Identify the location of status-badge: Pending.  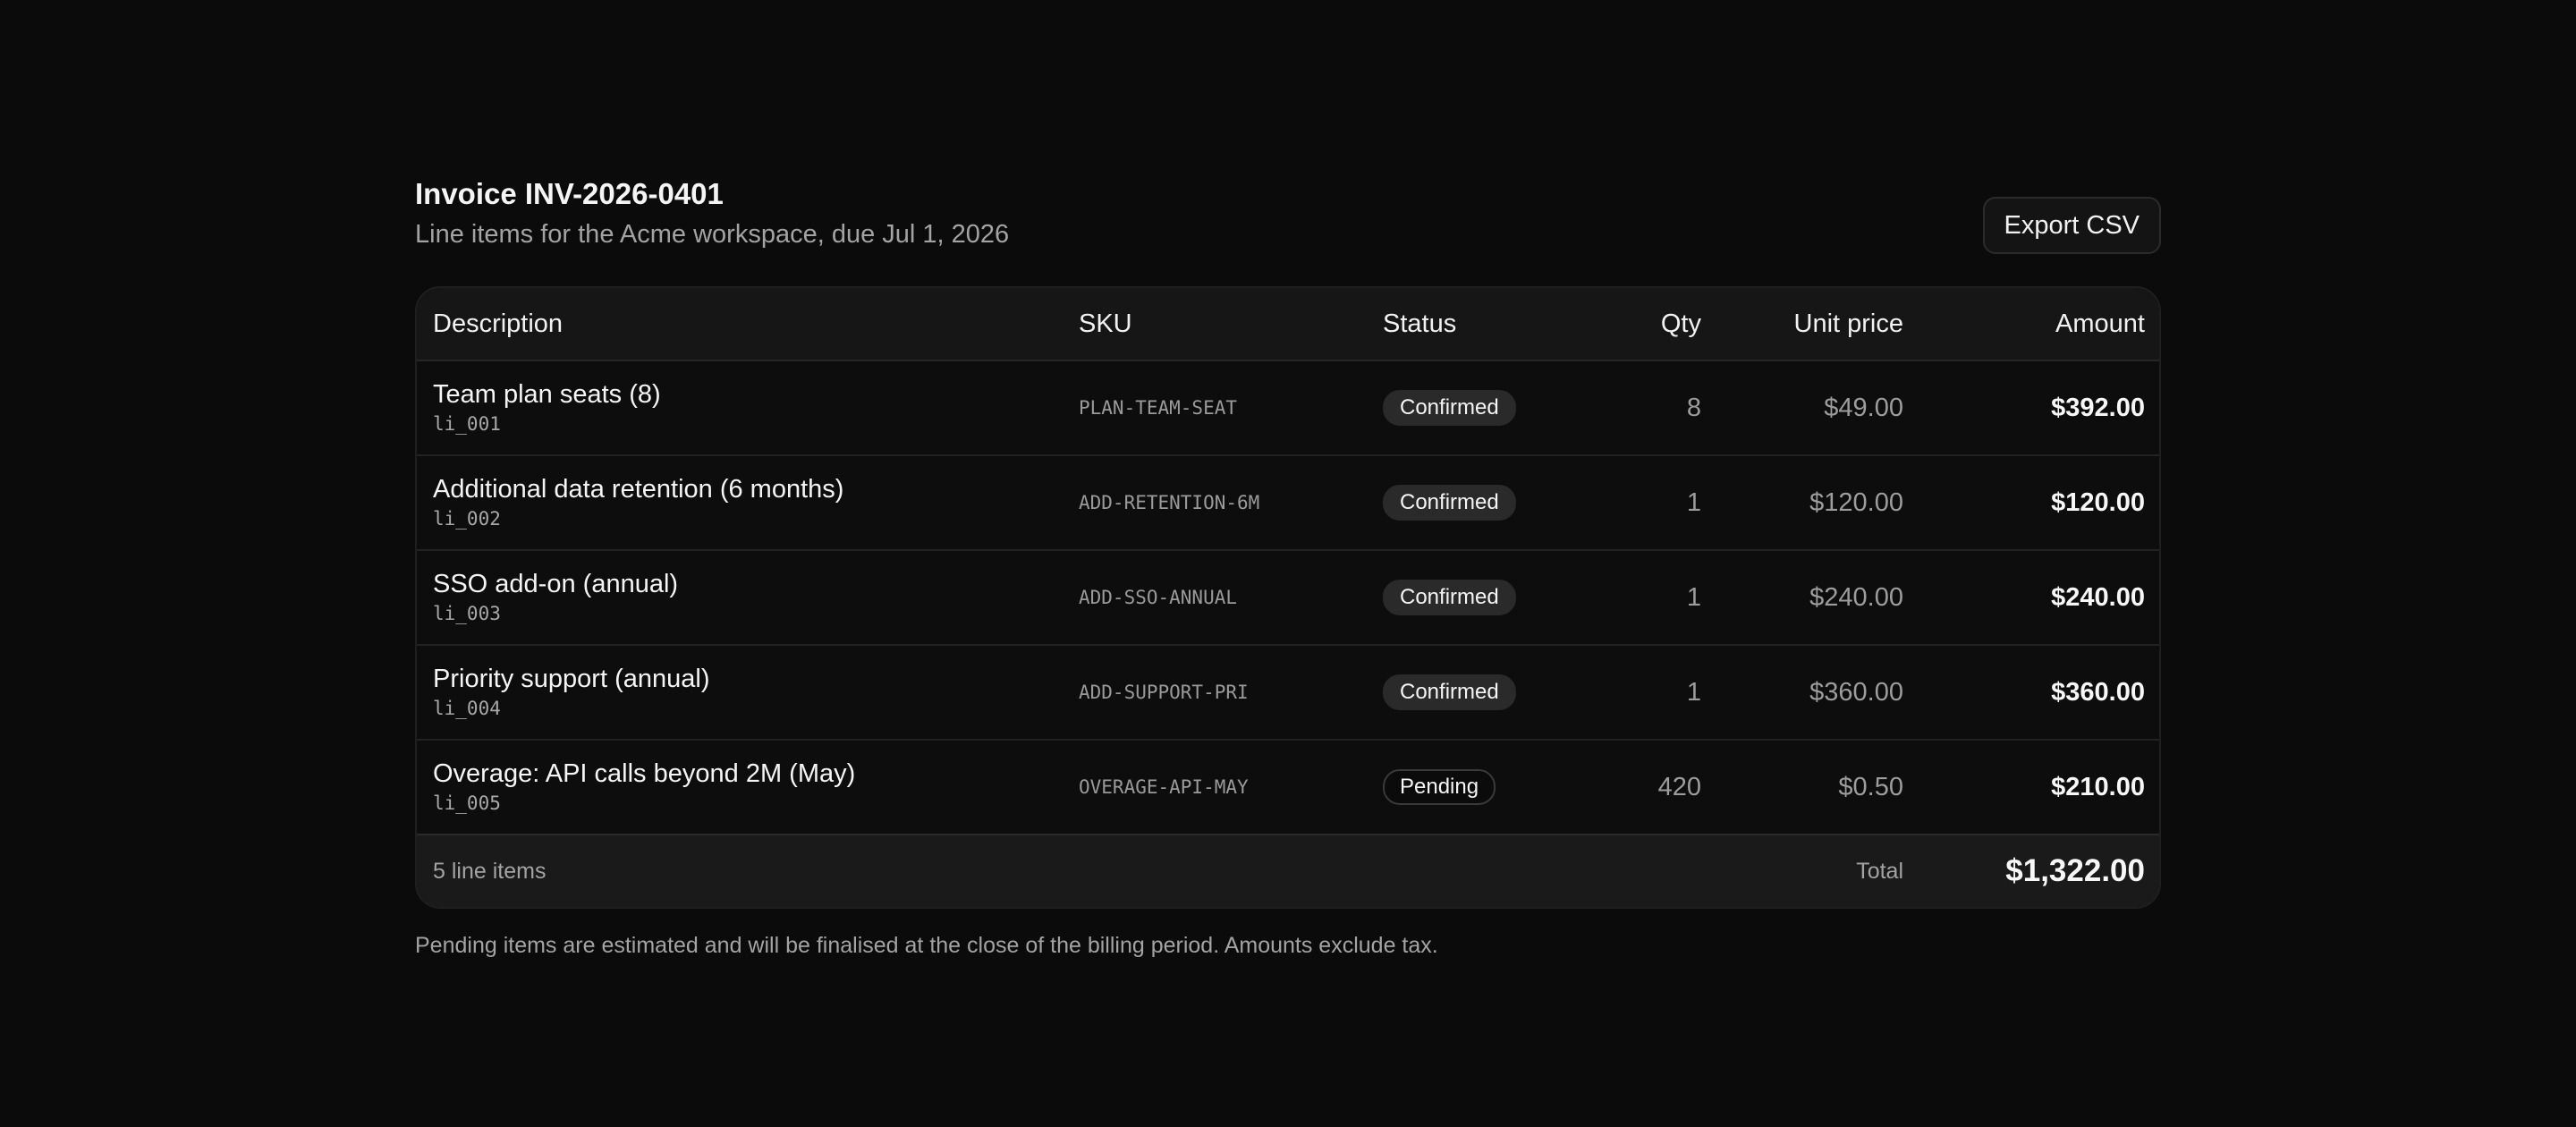
(1439, 787).